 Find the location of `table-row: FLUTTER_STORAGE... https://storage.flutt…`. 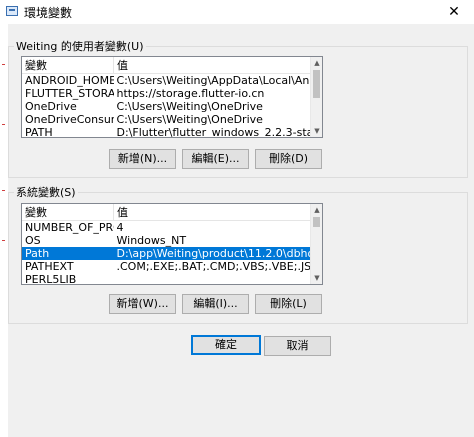

table-row: FLUTTER_STORAGE... https://storage.flutt… is located at coordinates (169, 93).